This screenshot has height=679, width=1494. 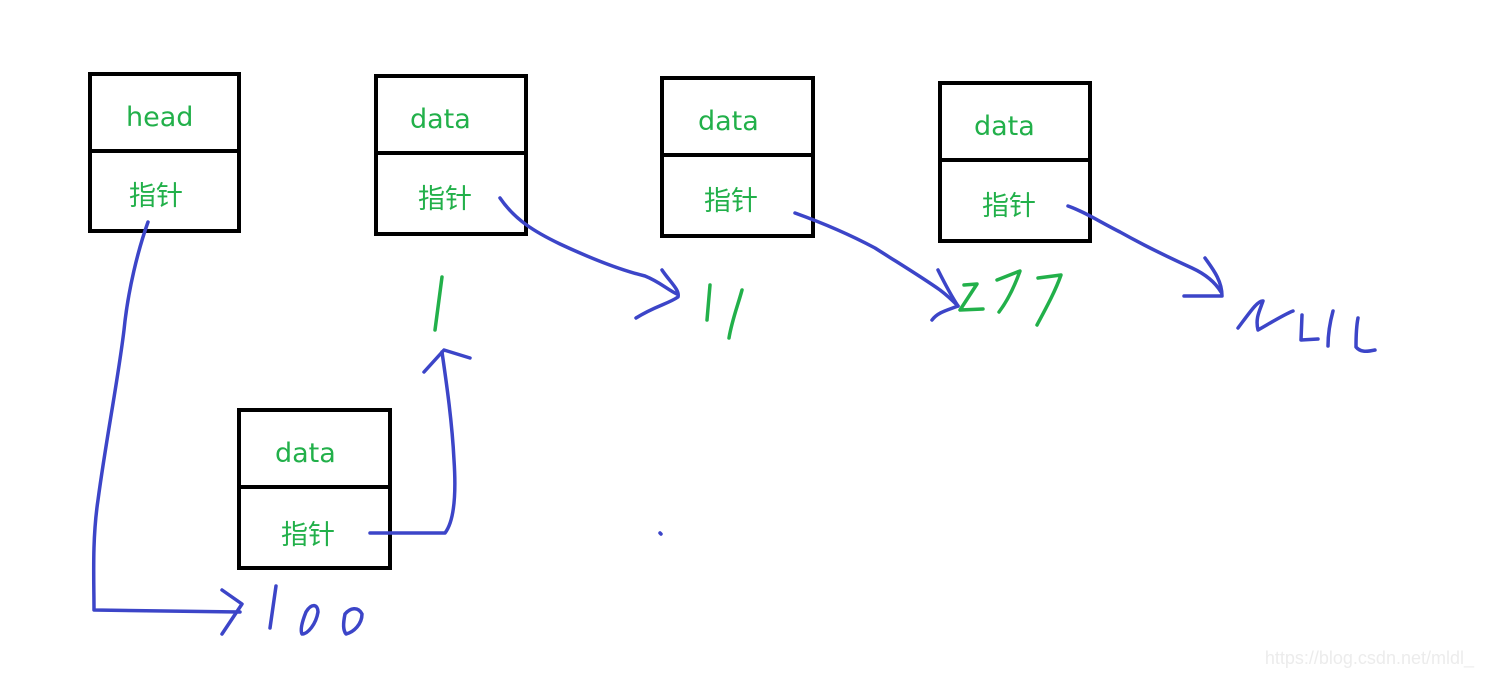 I want to click on stray-dot, so click(x=660, y=533).